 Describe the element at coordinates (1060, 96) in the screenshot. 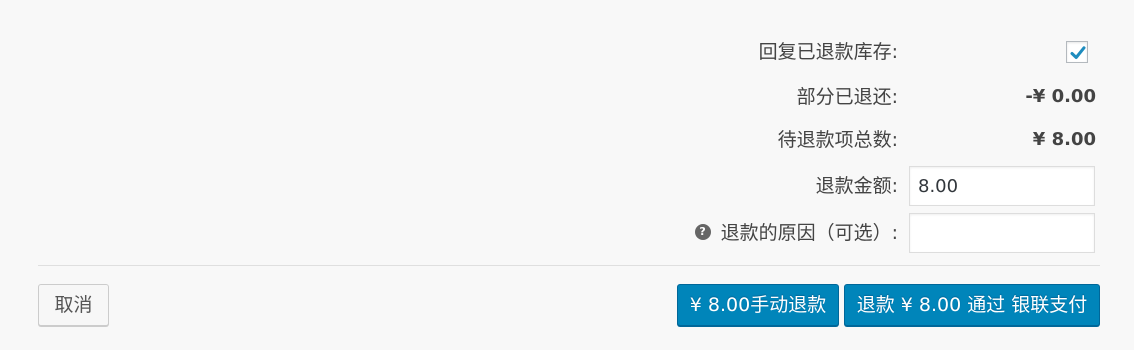

I see `already-refunded-value: -¥ 0.00` at that location.